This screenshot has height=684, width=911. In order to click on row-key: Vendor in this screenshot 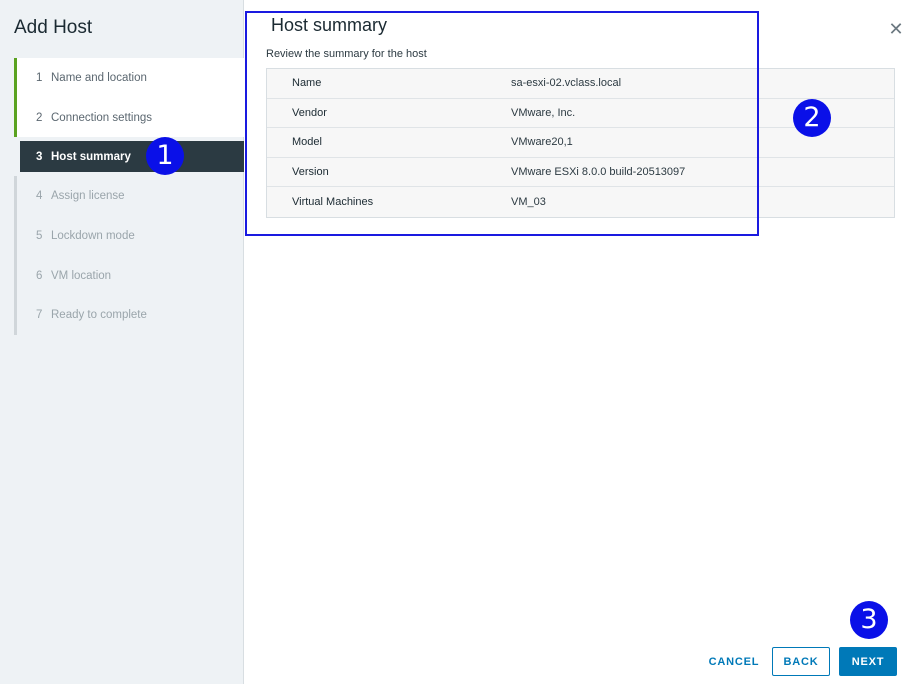, I will do `click(309, 112)`.